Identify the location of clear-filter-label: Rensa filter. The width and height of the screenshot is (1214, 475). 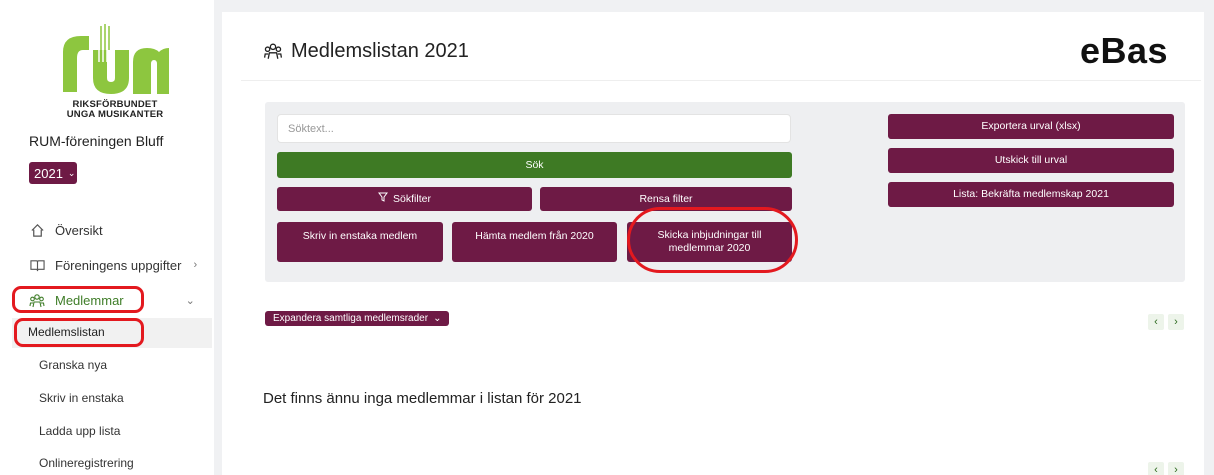
(666, 198).